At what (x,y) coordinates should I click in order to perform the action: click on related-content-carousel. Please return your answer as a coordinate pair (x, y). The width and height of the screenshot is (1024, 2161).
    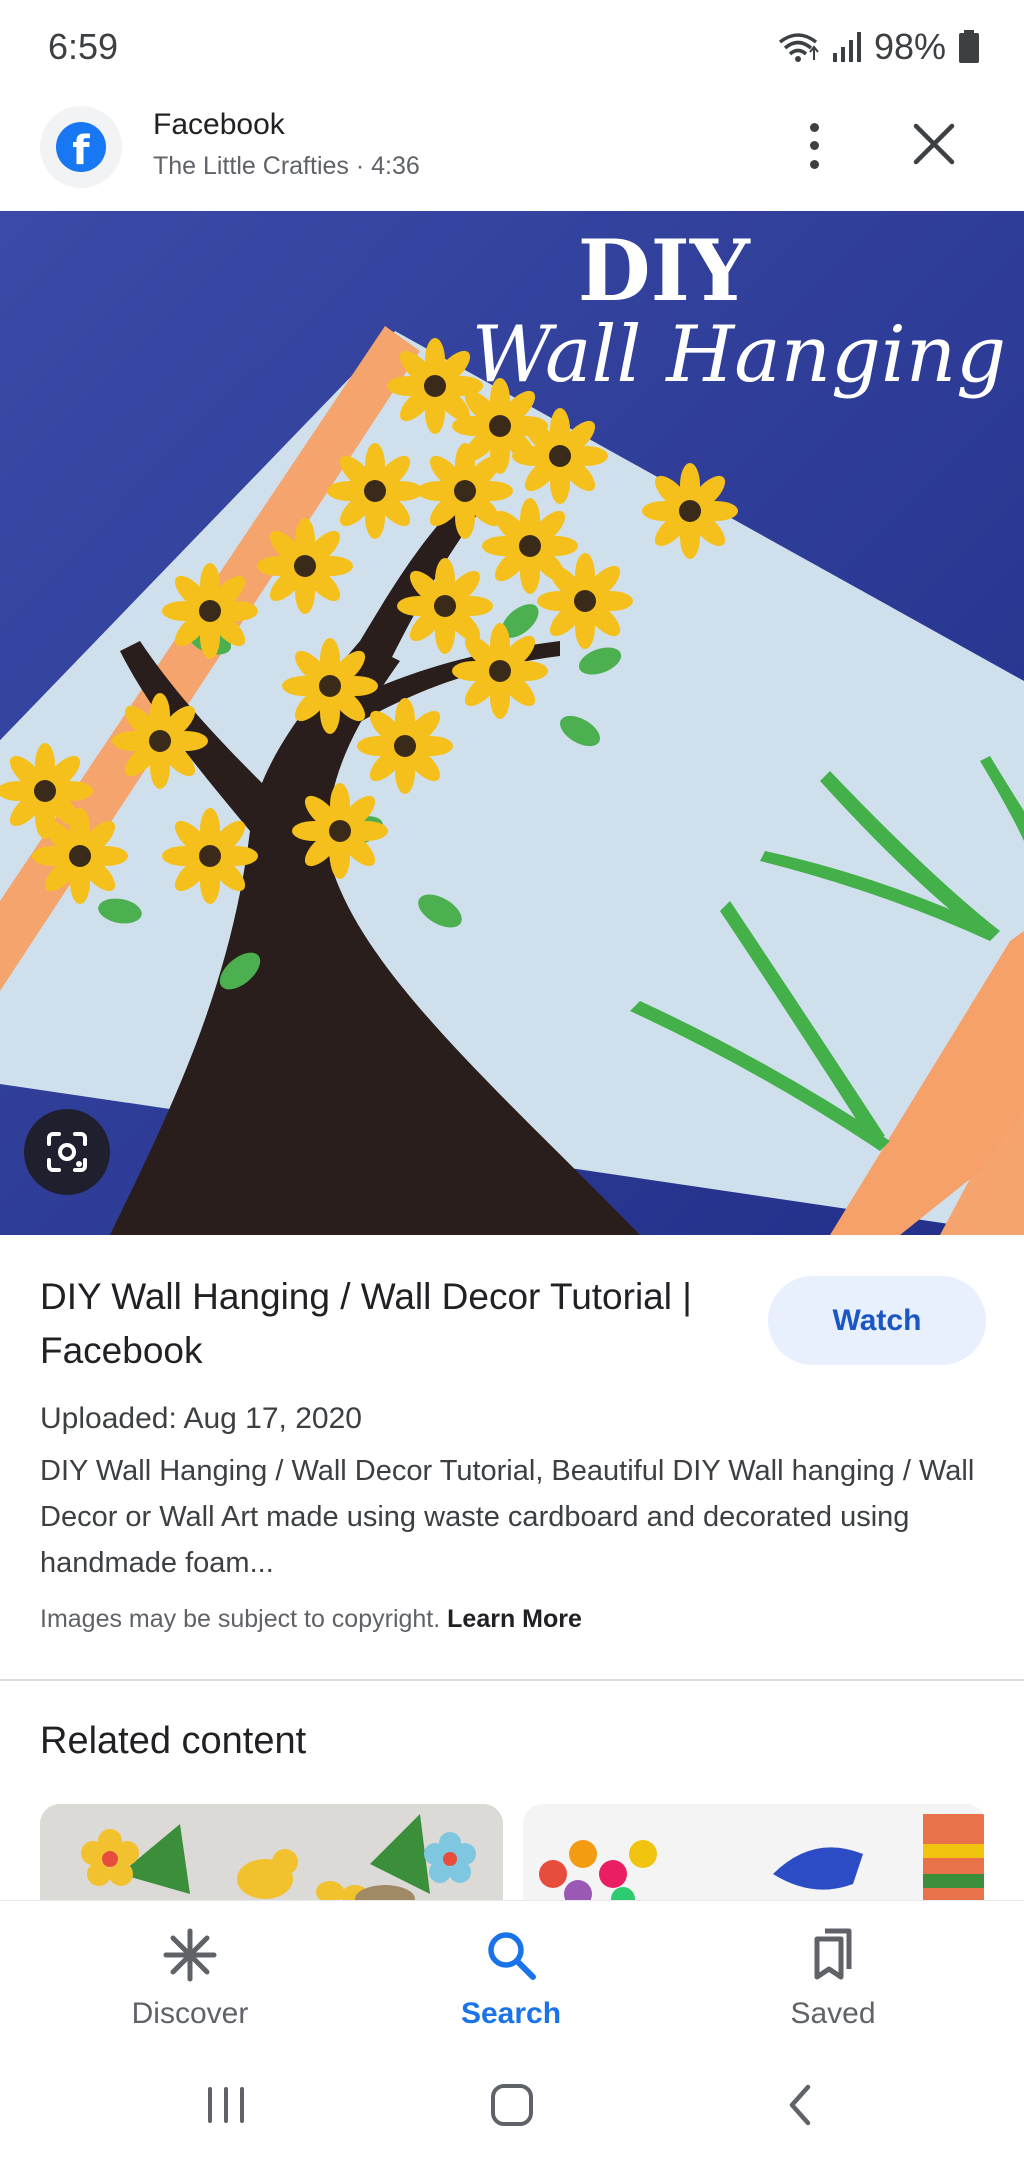
    Looking at the image, I should click on (512, 1852).